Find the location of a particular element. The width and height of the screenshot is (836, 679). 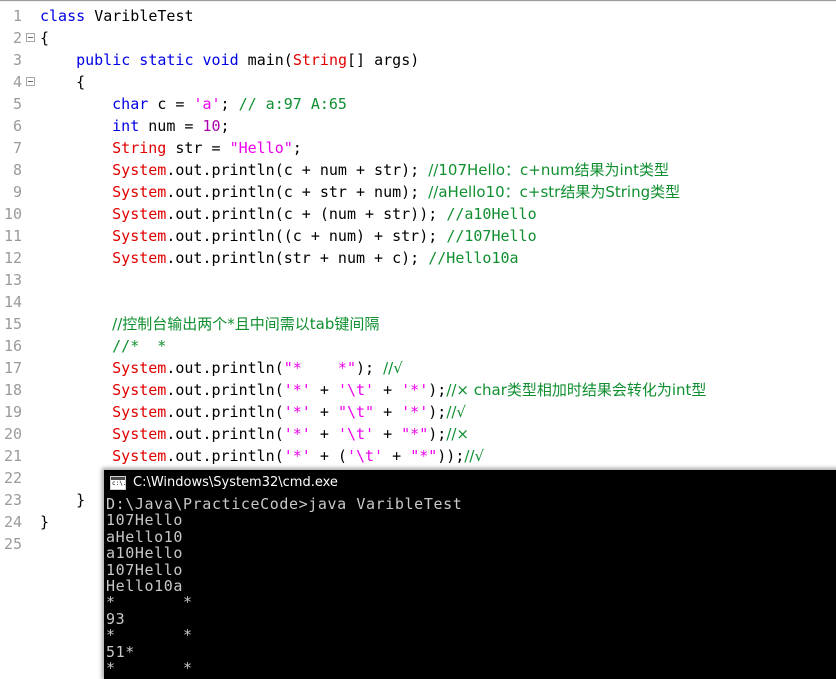

line-number: 8 is located at coordinates (17, 170).